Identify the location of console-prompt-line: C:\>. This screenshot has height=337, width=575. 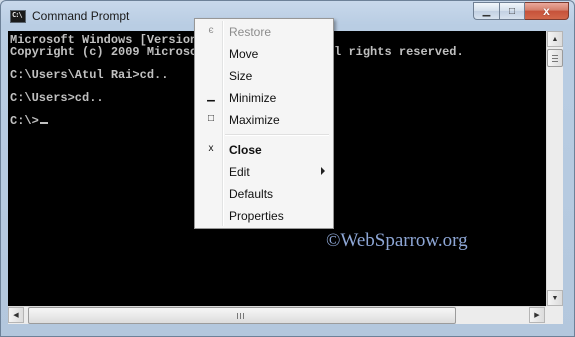
(29, 121).